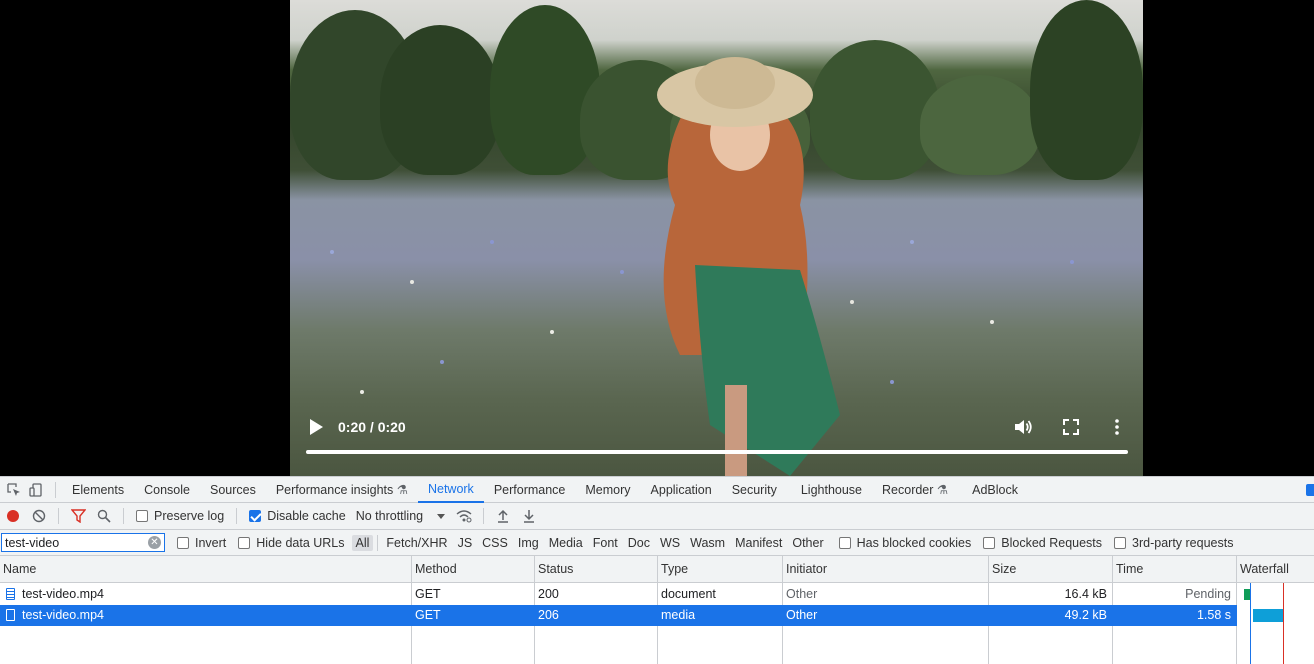 The height and width of the screenshot is (664, 1314). Describe the element at coordinates (754, 490) in the screenshot. I see `tab-security: Security` at that location.